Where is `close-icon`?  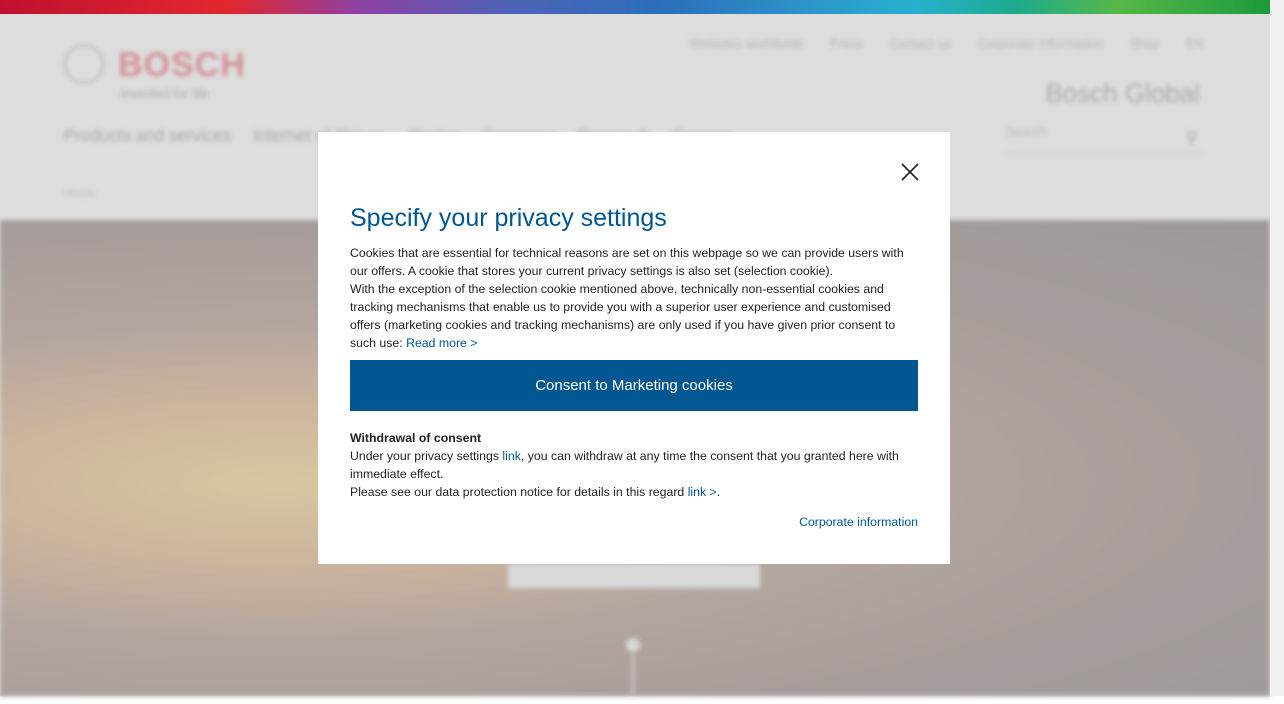 close-icon is located at coordinates (910, 172).